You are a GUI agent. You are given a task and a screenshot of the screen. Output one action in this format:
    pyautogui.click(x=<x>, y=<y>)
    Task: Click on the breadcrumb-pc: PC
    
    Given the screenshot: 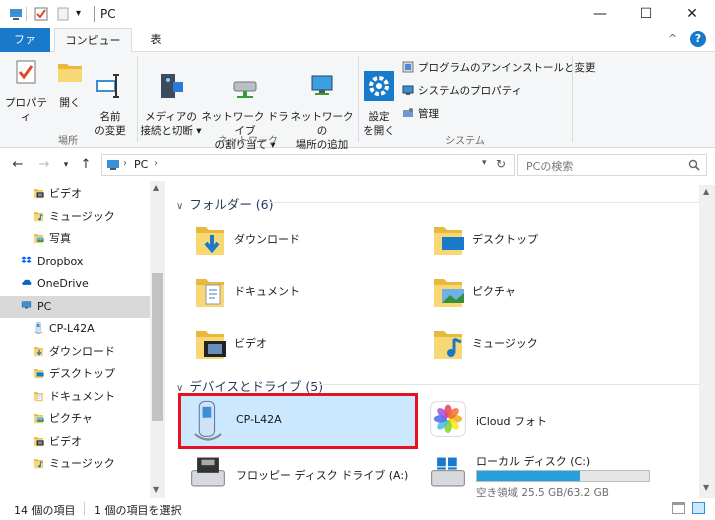 What is the action you would take?
    pyautogui.click(x=141, y=164)
    